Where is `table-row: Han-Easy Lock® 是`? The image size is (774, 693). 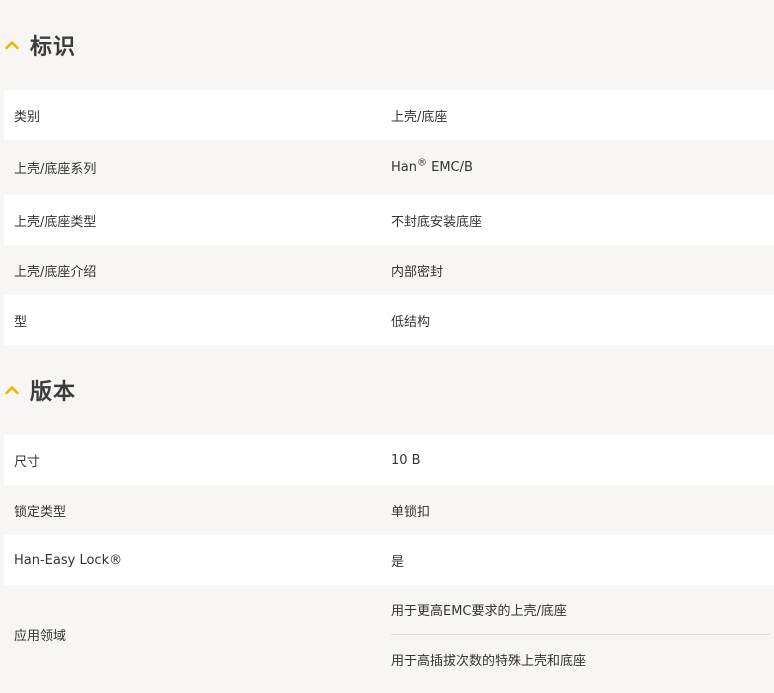
table-row: Han-Easy Lock® 是 is located at coordinates (389, 560).